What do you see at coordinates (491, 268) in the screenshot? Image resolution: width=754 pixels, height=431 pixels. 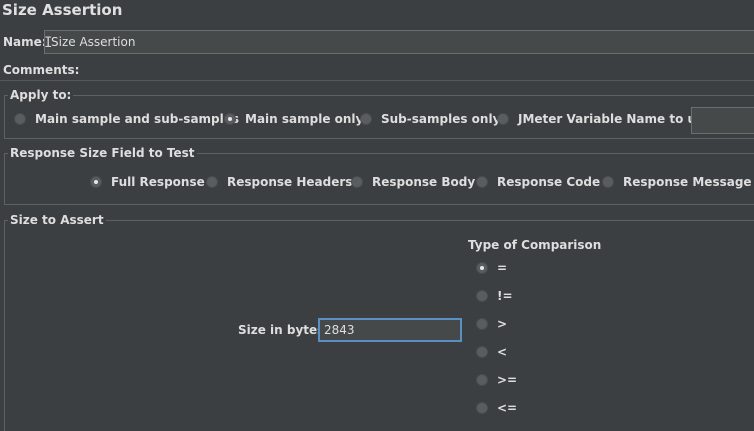 I see `radio-comparison-equal: =` at bounding box center [491, 268].